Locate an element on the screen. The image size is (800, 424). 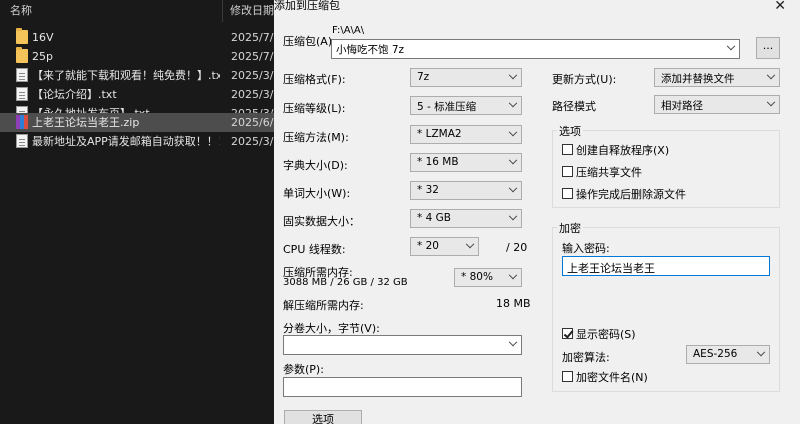
dict-select: * 16 MB is located at coordinates (466, 162).